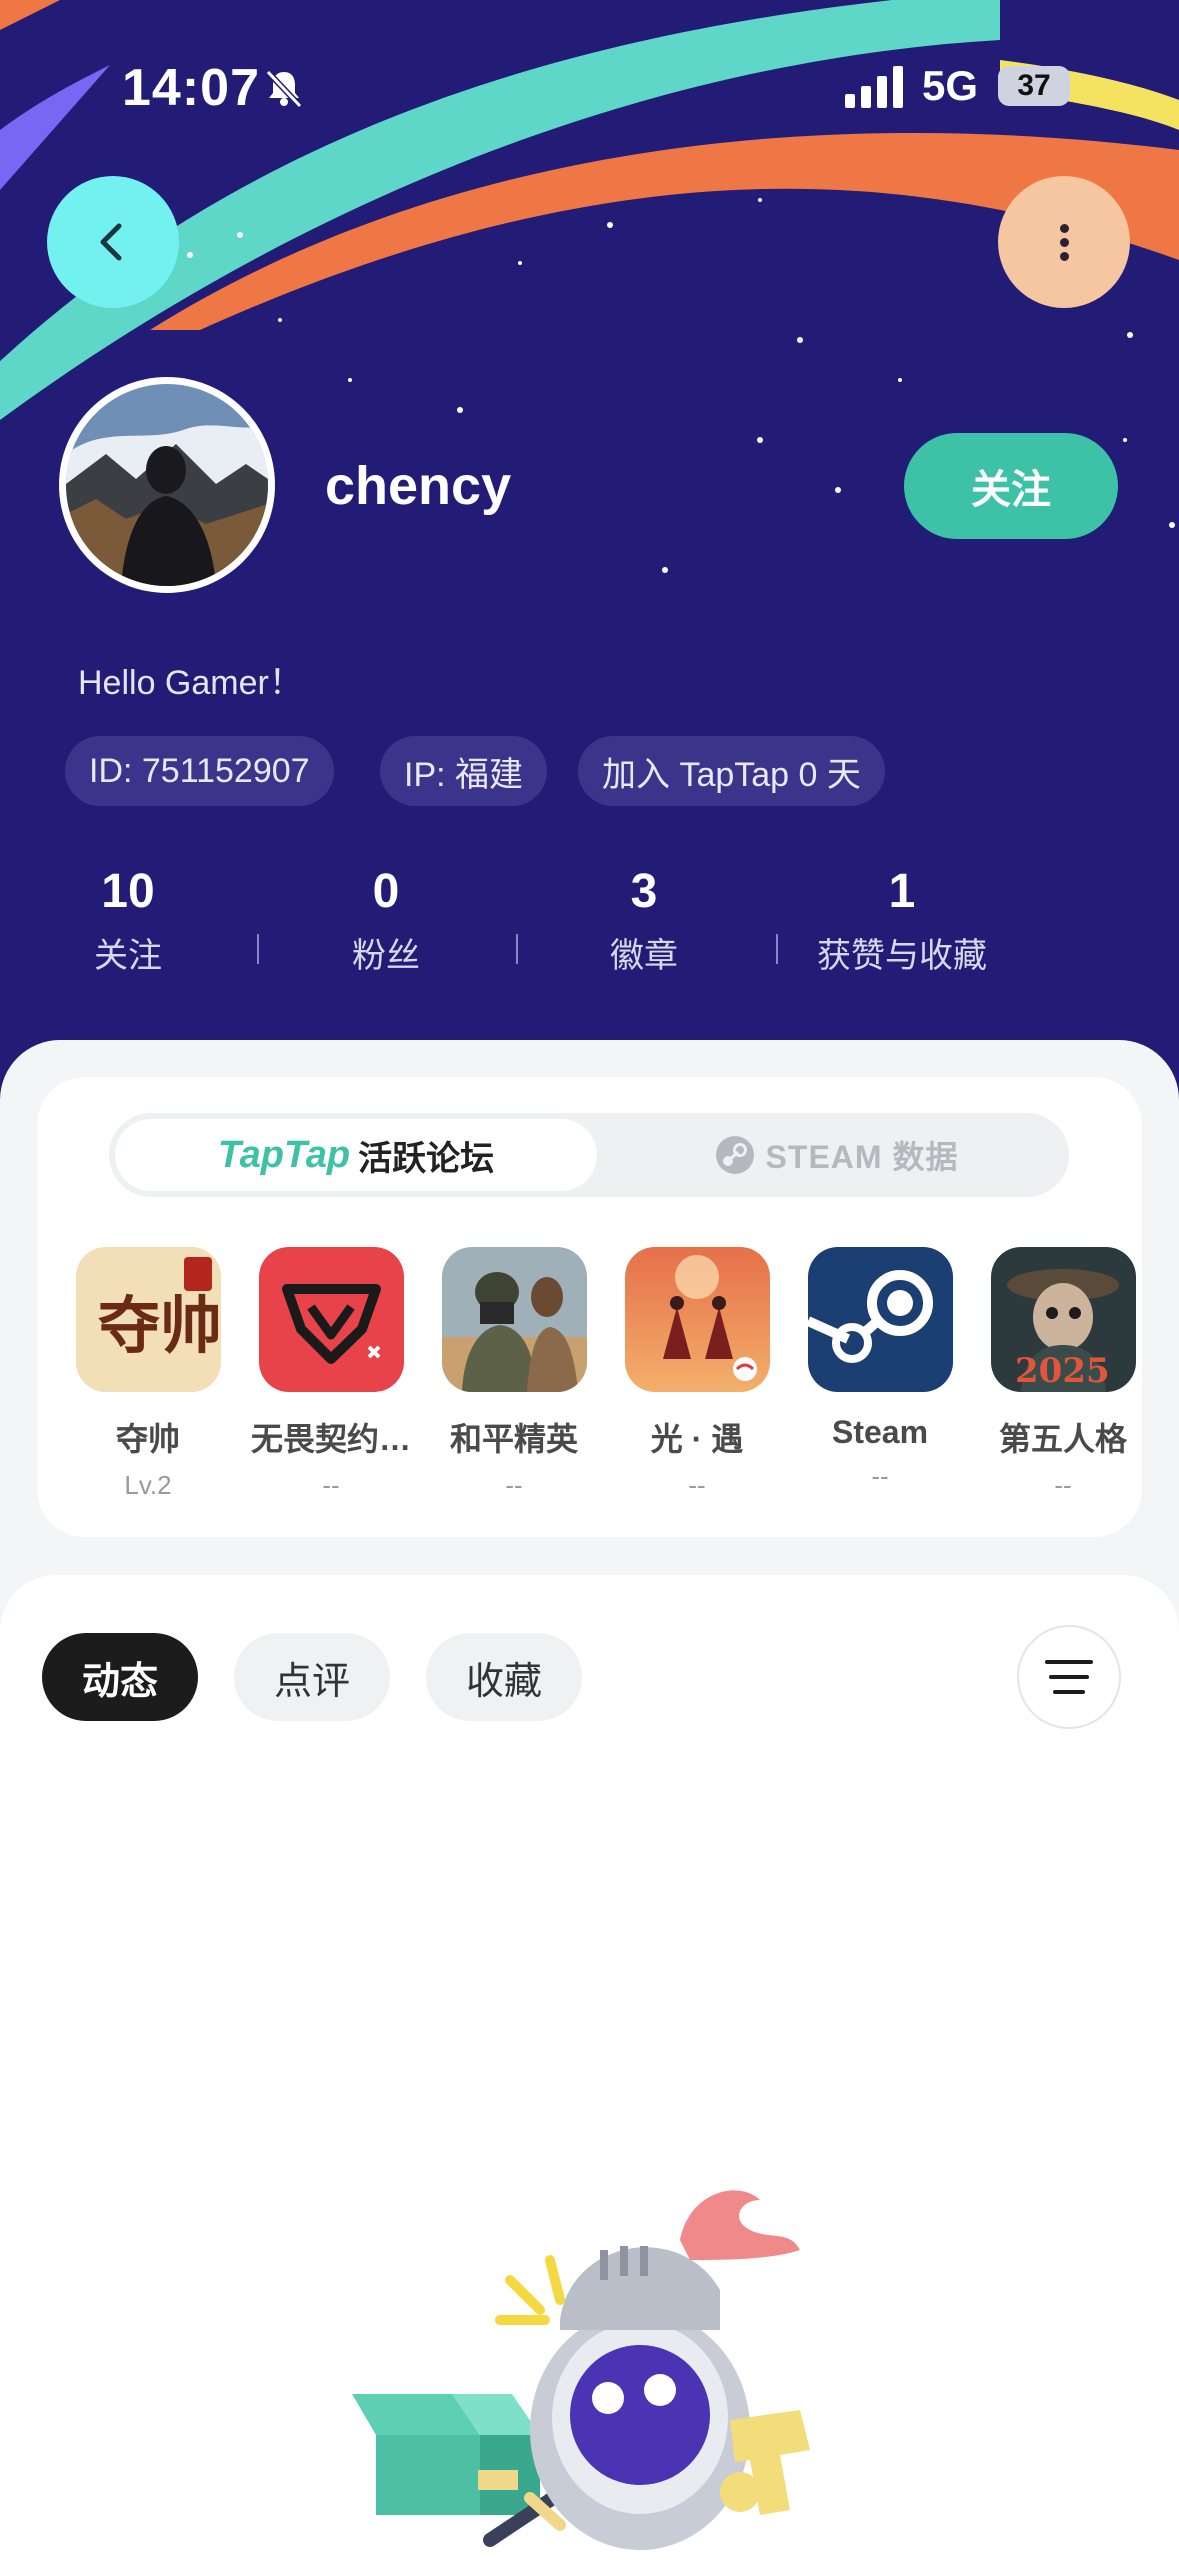  Describe the element at coordinates (1062, 1439) in the screenshot. I see `game-name: 第五人格` at that location.